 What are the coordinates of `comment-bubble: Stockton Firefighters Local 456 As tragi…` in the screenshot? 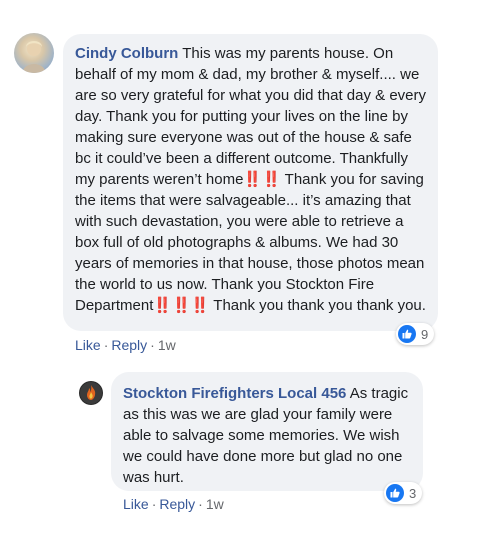 It's located at (267, 431).